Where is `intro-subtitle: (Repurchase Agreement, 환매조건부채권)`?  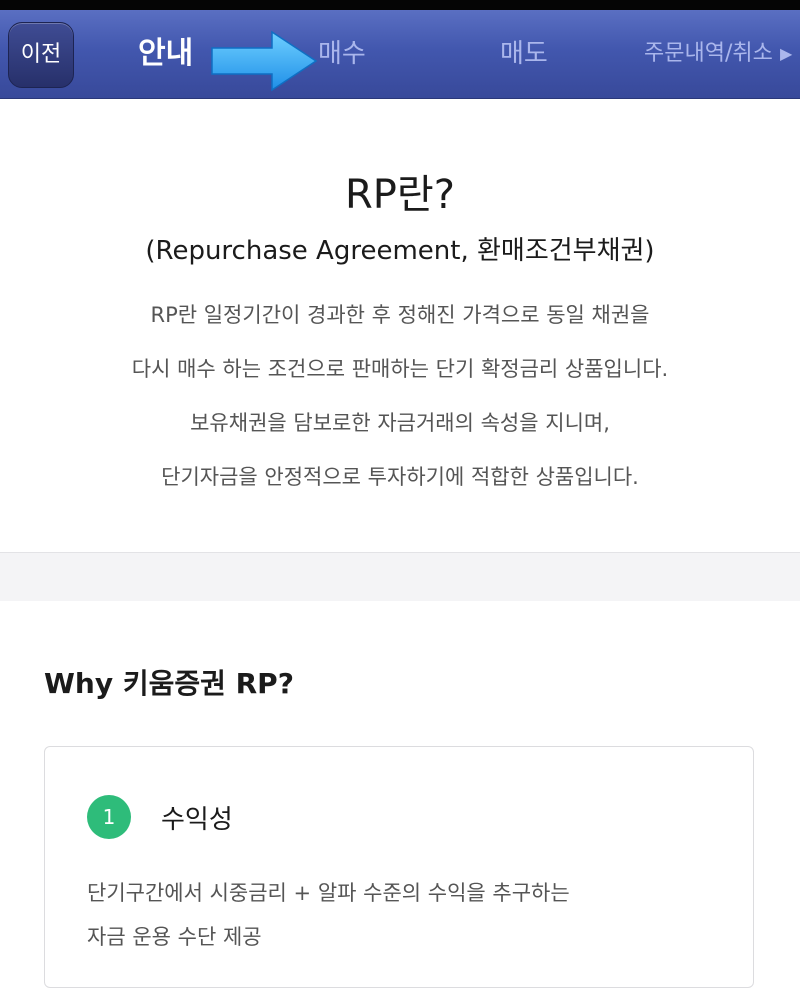
intro-subtitle: (Repurchase Agreement, 환매조건부채권) is located at coordinates (400, 251).